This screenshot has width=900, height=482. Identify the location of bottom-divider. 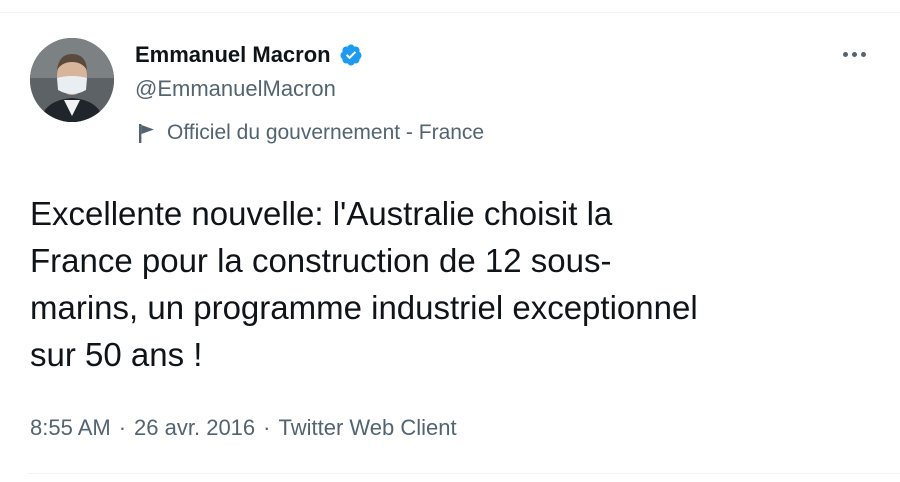
(464, 473).